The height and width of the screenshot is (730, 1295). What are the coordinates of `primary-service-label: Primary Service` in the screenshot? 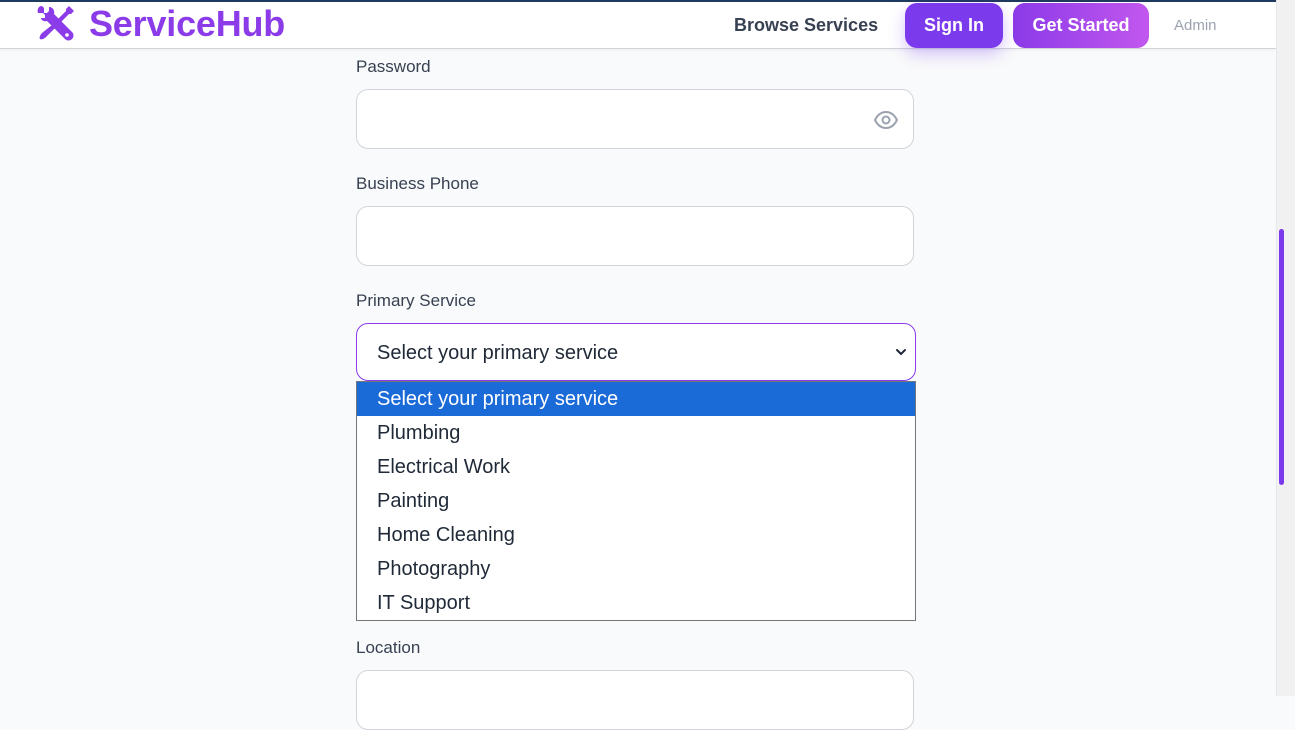 It's located at (416, 300).